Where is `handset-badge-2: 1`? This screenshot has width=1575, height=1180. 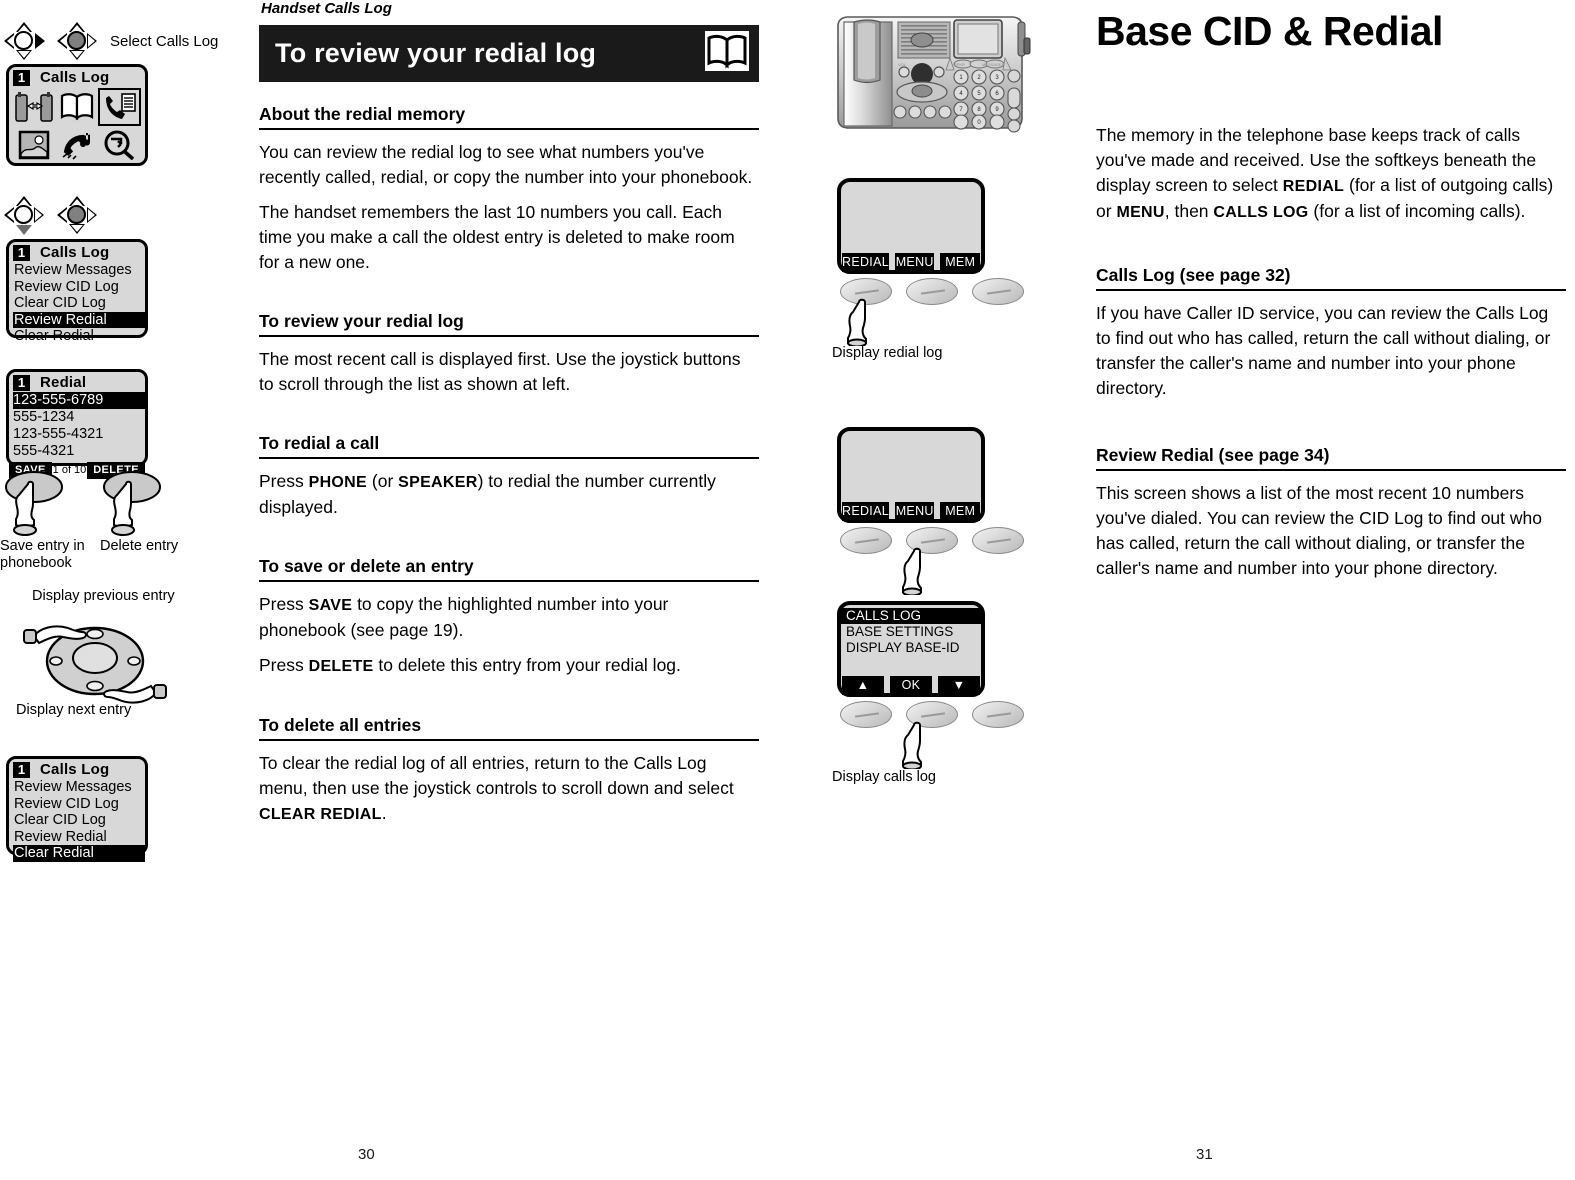
handset-badge-2: 1 is located at coordinates (21, 252).